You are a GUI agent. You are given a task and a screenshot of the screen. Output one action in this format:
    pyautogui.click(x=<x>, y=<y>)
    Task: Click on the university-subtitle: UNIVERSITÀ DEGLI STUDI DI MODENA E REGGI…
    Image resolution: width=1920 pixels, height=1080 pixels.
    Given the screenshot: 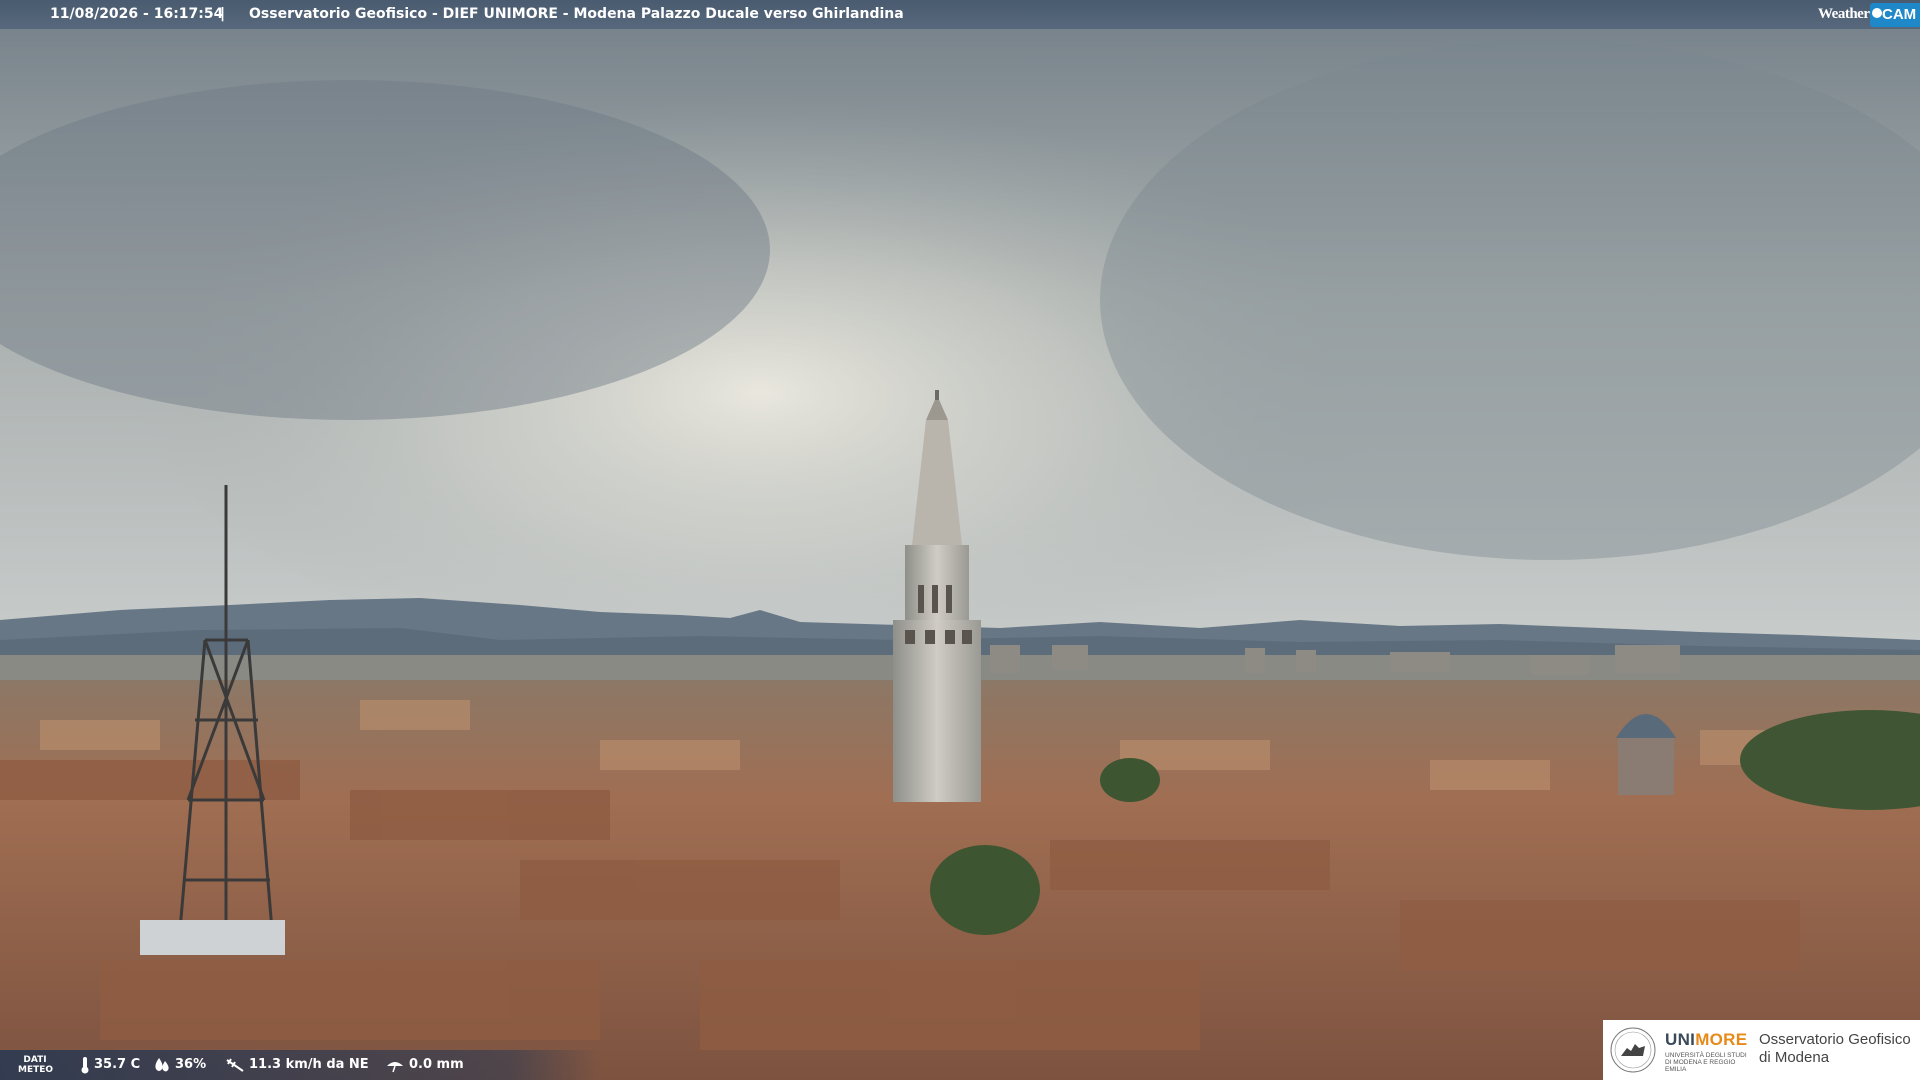 What is the action you would take?
    pyautogui.click(x=1706, y=1062)
    